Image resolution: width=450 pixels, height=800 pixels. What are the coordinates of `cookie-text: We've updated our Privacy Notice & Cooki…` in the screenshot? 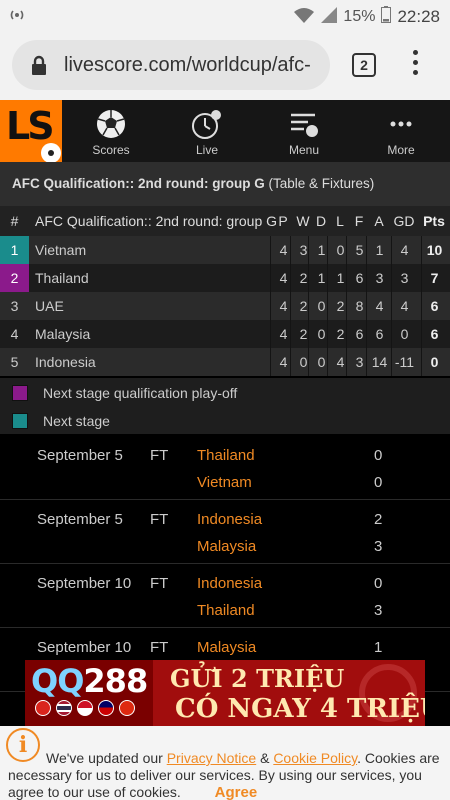 It's located at (224, 775).